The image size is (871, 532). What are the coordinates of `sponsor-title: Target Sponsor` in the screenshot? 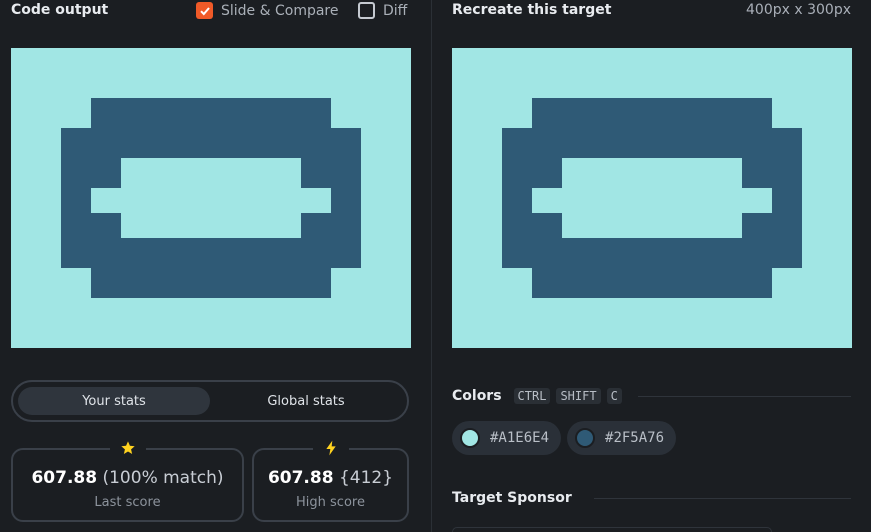 It's located at (512, 498).